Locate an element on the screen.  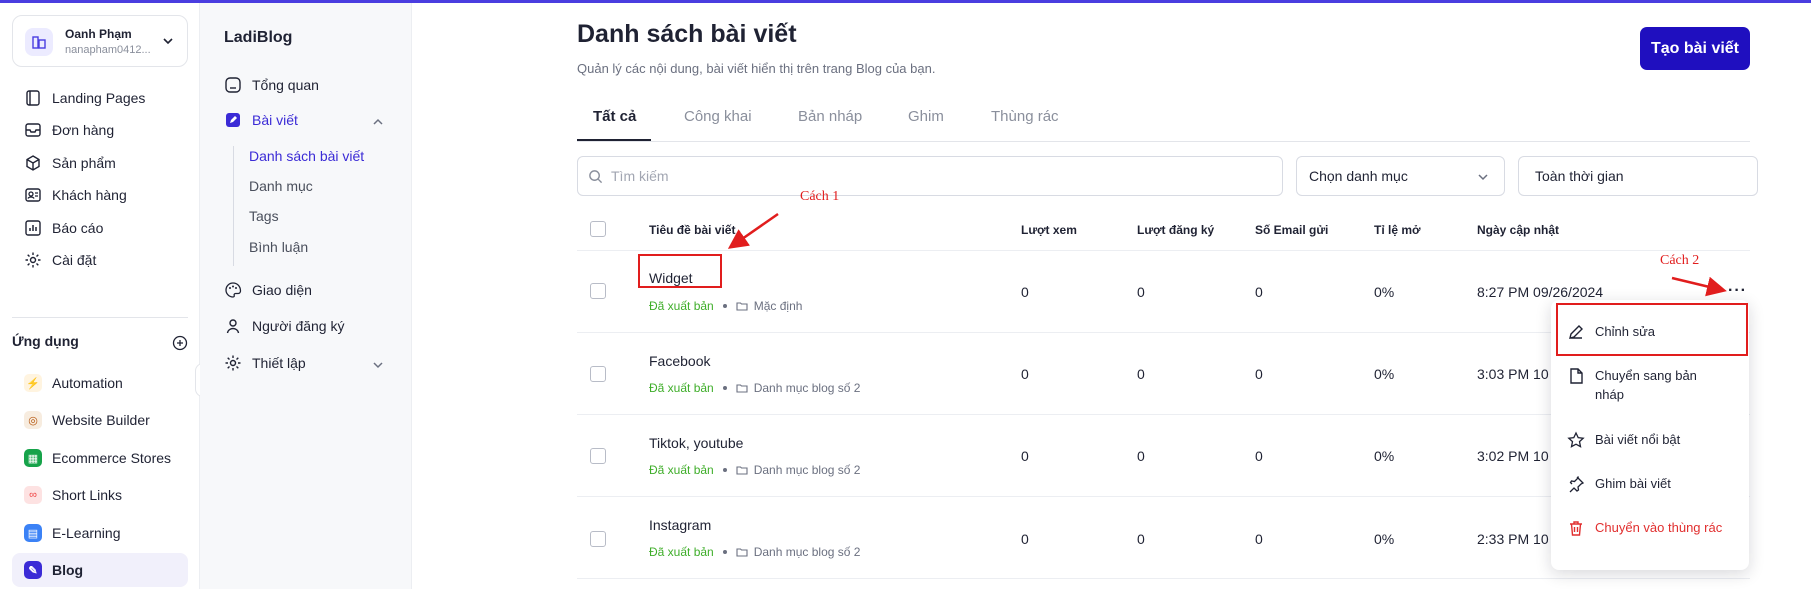
annotation-arrows is located at coordinates (1227, 254).